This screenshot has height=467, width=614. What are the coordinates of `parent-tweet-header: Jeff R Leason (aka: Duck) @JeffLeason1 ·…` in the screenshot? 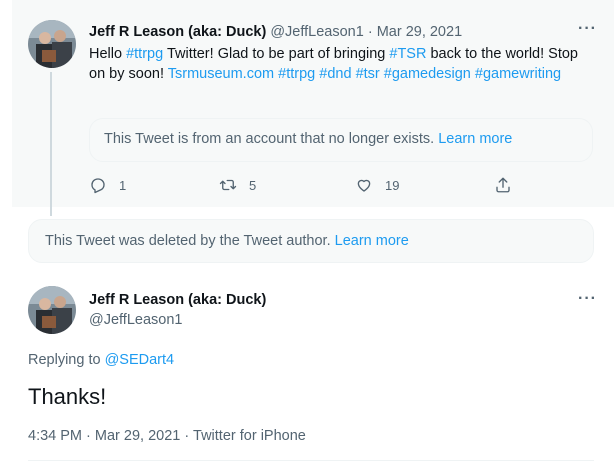 It's located at (275, 32).